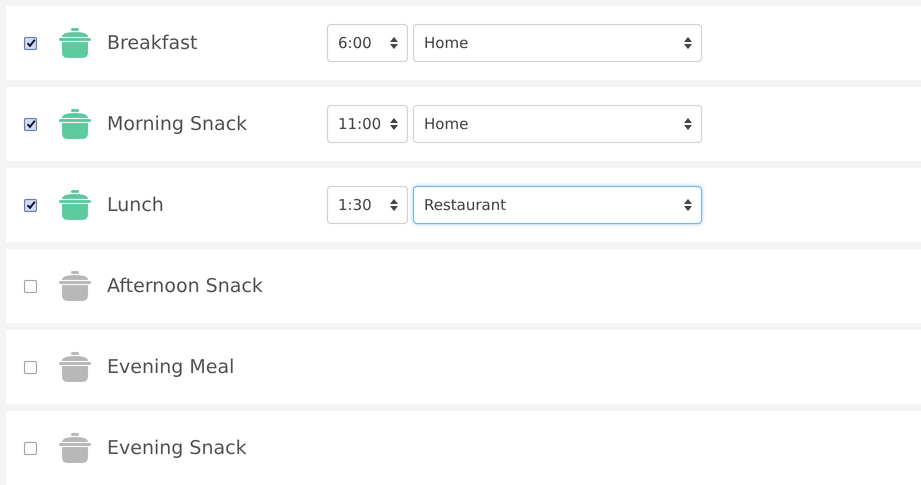  Describe the element at coordinates (136, 205) in the screenshot. I see `meal-name: Lunch` at that location.